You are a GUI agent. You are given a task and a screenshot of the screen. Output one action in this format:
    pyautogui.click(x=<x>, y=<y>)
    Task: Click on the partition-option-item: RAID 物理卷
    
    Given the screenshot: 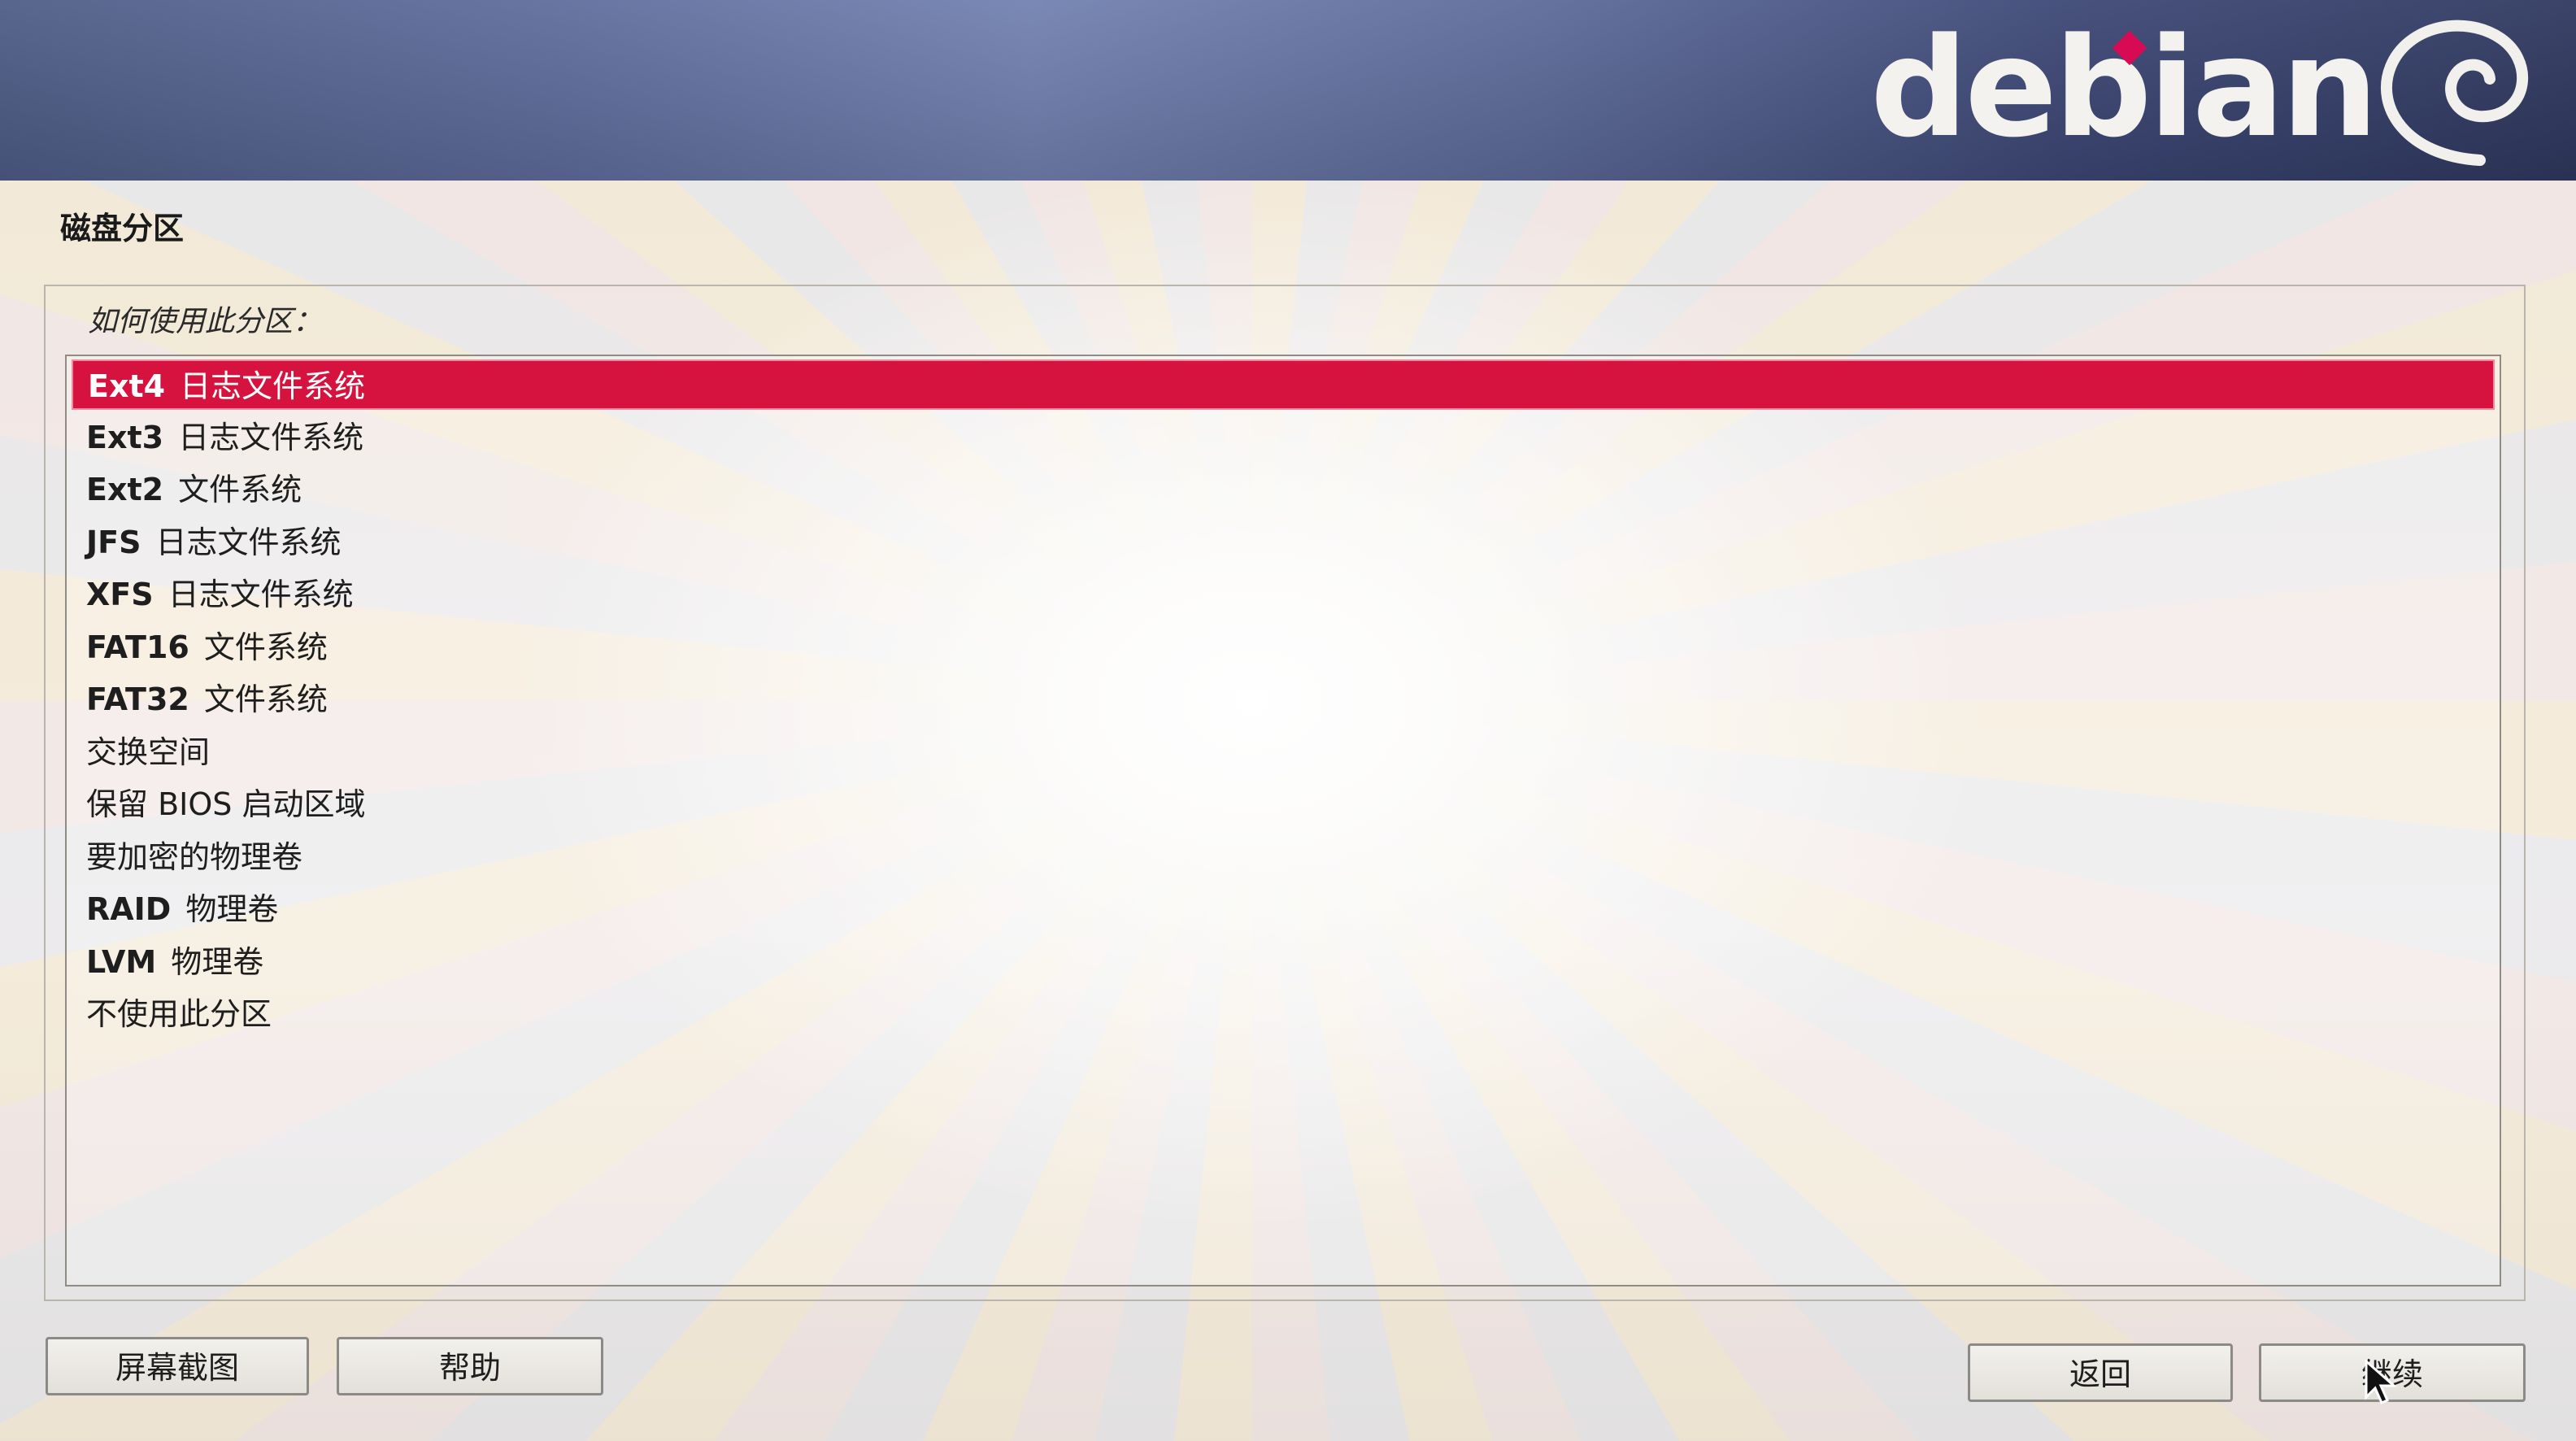 What is the action you would take?
    pyautogui.click(x=1284, y=909)
    